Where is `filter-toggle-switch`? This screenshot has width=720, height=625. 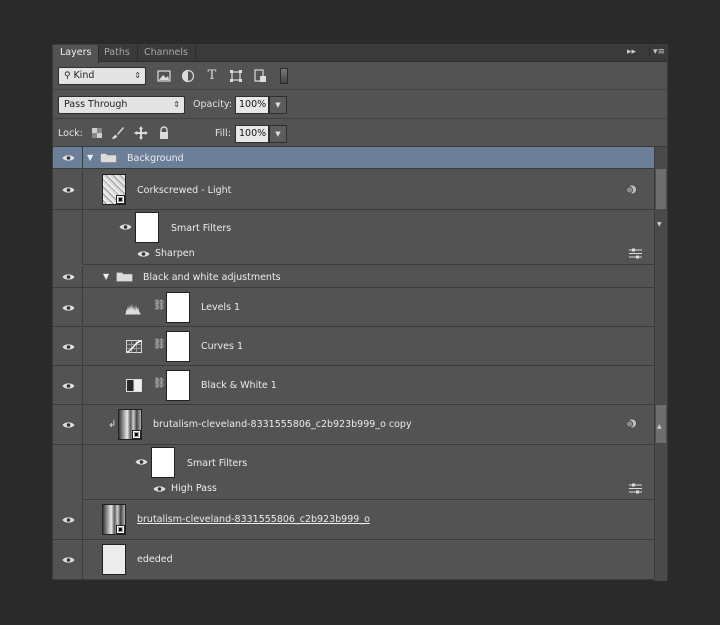 filter-toggle-switch is located at coordinates (284, 76).